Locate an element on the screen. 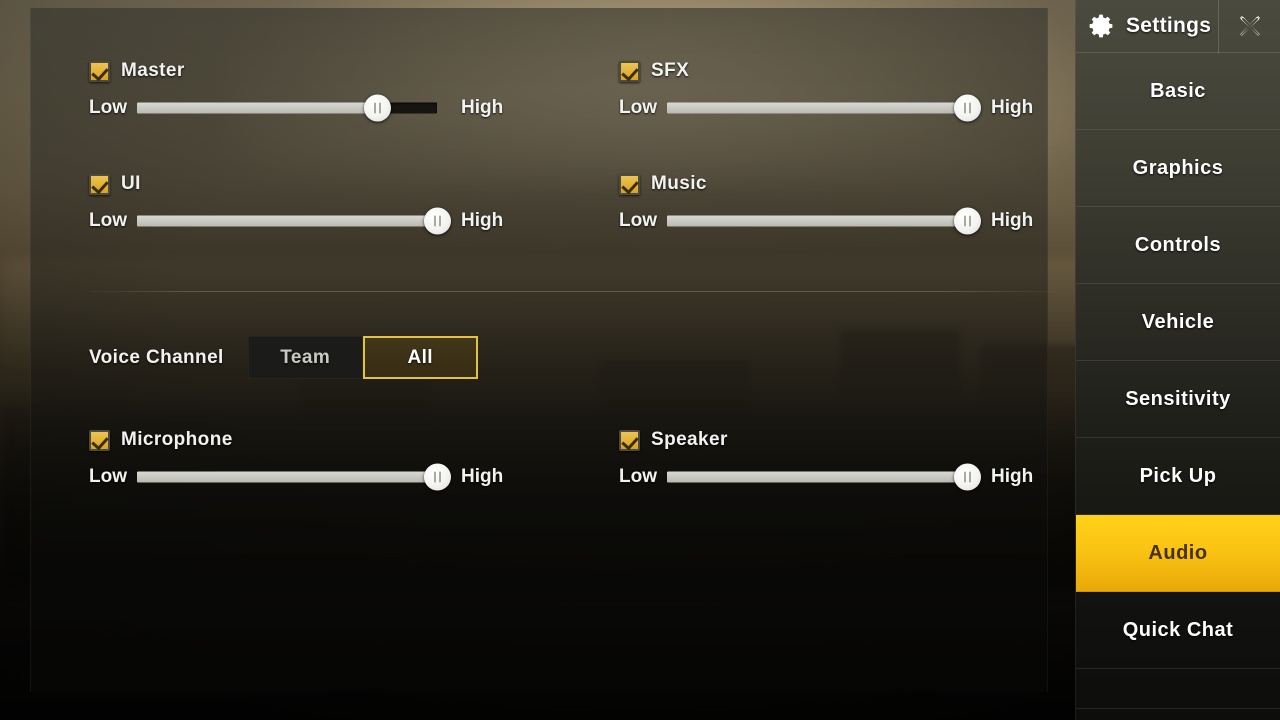  close-button is located at coordinates (1249, 26).